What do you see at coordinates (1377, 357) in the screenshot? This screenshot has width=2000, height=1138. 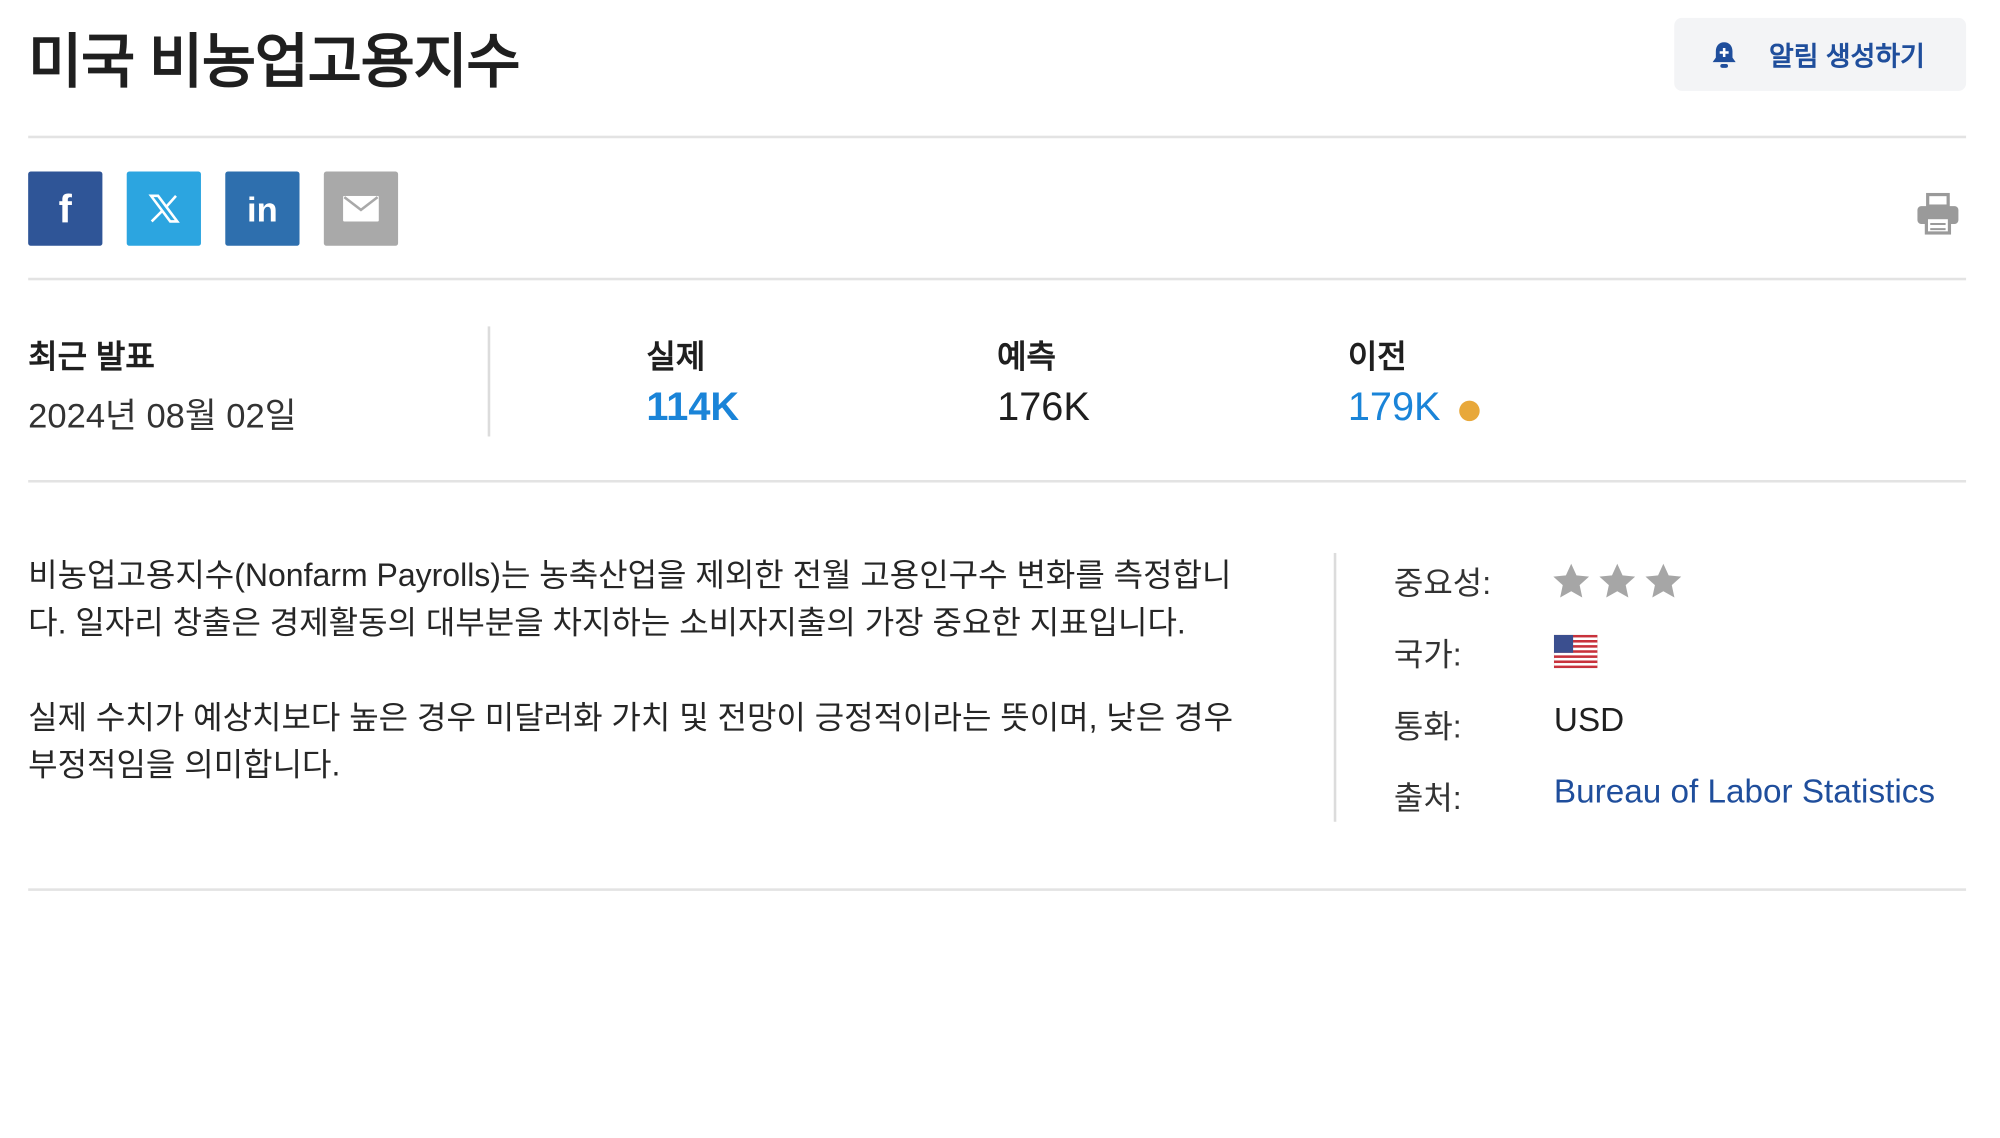 I see `previous-label: 이전` at bounding box center [1377, 357].